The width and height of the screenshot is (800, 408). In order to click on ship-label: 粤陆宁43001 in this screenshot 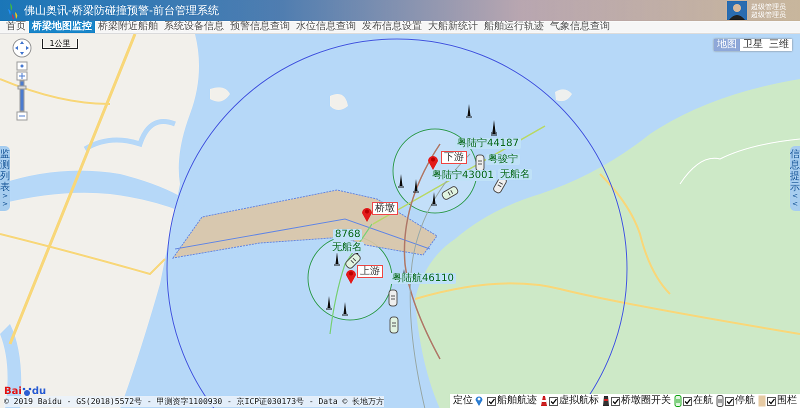, I will do `click(463, 175)`.